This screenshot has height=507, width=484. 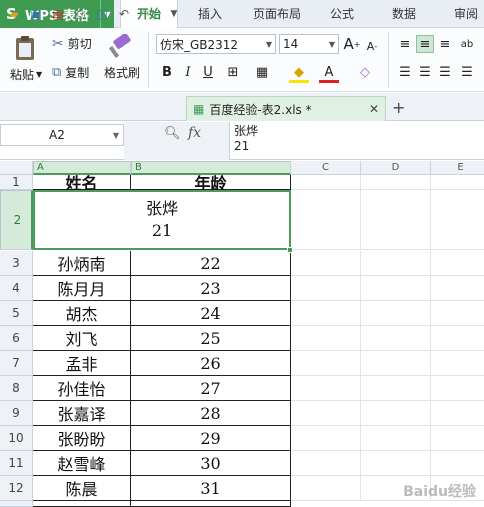 What do you see at coordinates (425, 44) in the screenshot?
I see `align-middle-button: ≡` at bounding box center [425, 44].